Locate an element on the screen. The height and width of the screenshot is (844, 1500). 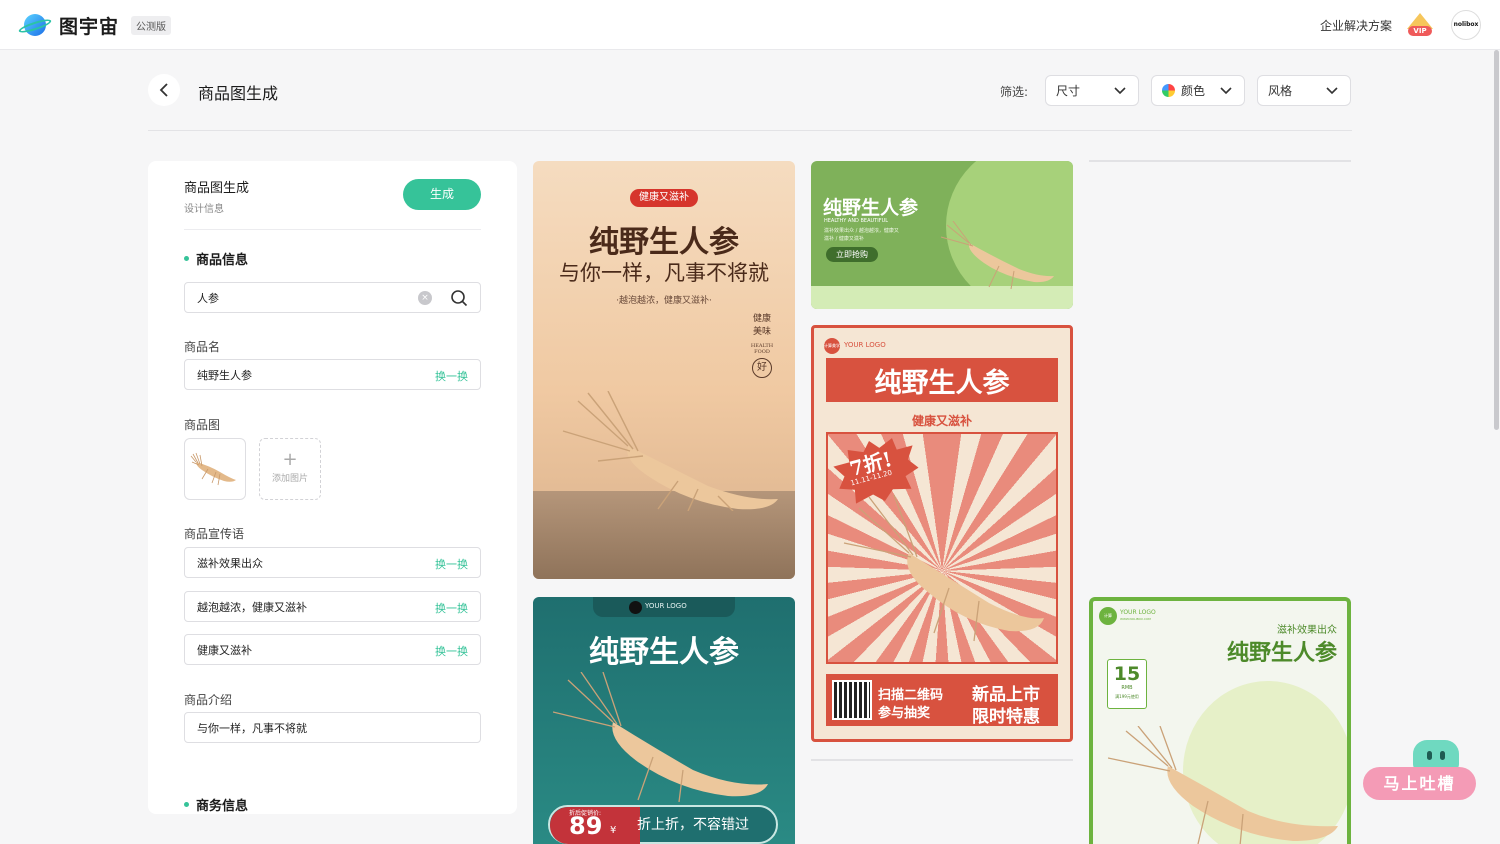
panel-title: 商品图生成 is located at coordinates (217, 188).